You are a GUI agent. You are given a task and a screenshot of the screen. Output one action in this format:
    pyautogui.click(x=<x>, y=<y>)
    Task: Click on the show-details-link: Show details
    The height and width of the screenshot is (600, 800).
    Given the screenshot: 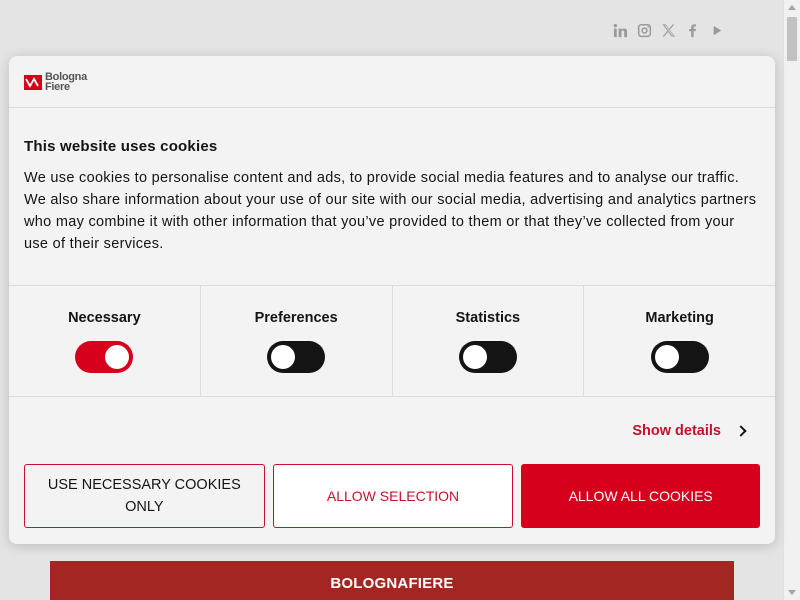 What is the action you would take?
    pyautogui.click(x=689, y=430)
    